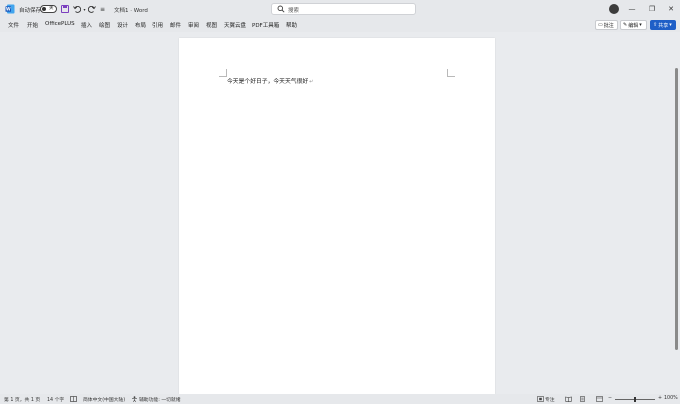  Describe the element at coordinates (671, 9) in the screenshot. I see `close-button: ✕` at that location.